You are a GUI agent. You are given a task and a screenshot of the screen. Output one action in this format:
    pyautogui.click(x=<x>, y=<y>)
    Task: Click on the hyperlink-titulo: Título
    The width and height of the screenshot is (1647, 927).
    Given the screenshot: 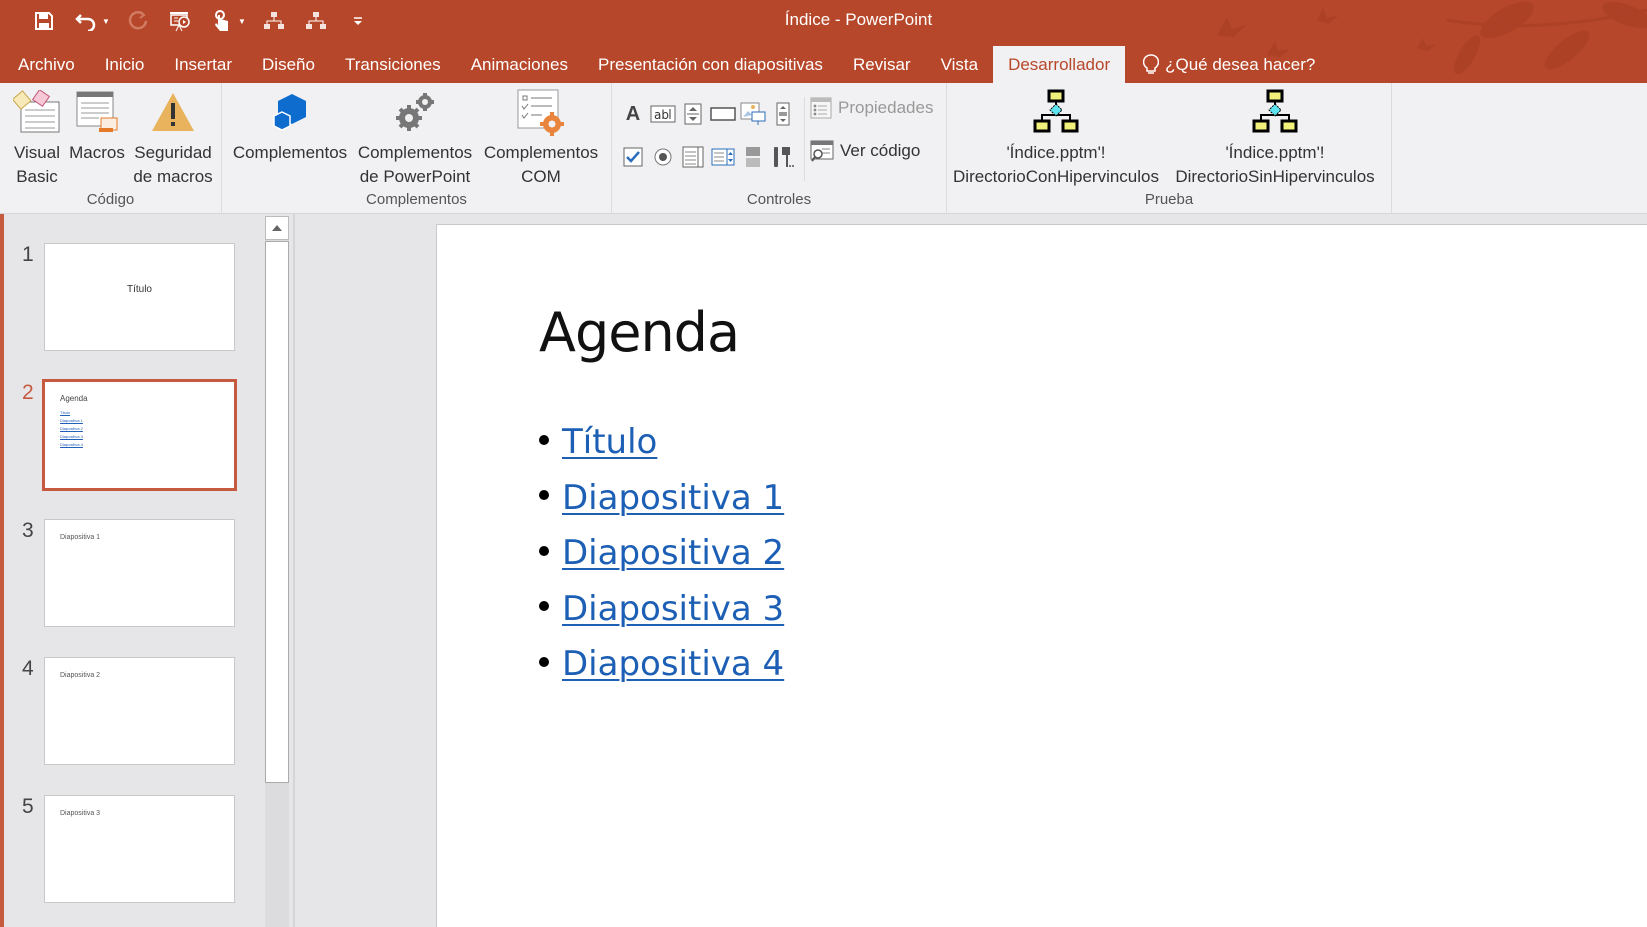 What is the action you would take?
    pyautogui.click(x=609, y=443)
    